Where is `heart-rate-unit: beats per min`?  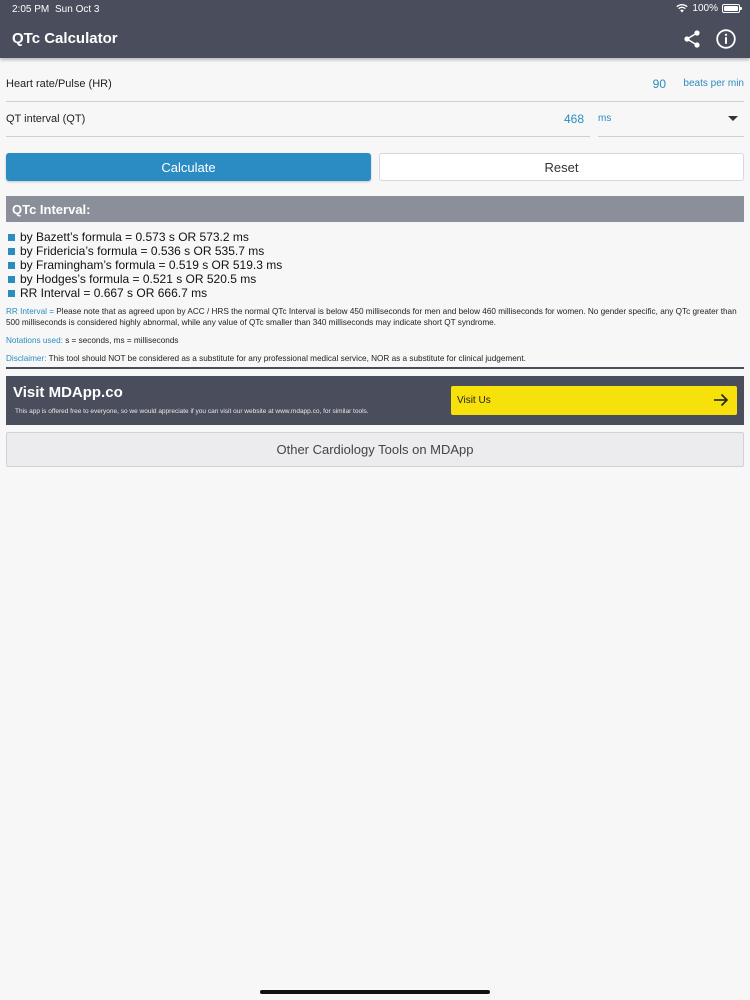 heart-rate-unit: beats per min is located at coordinates (713, 83).